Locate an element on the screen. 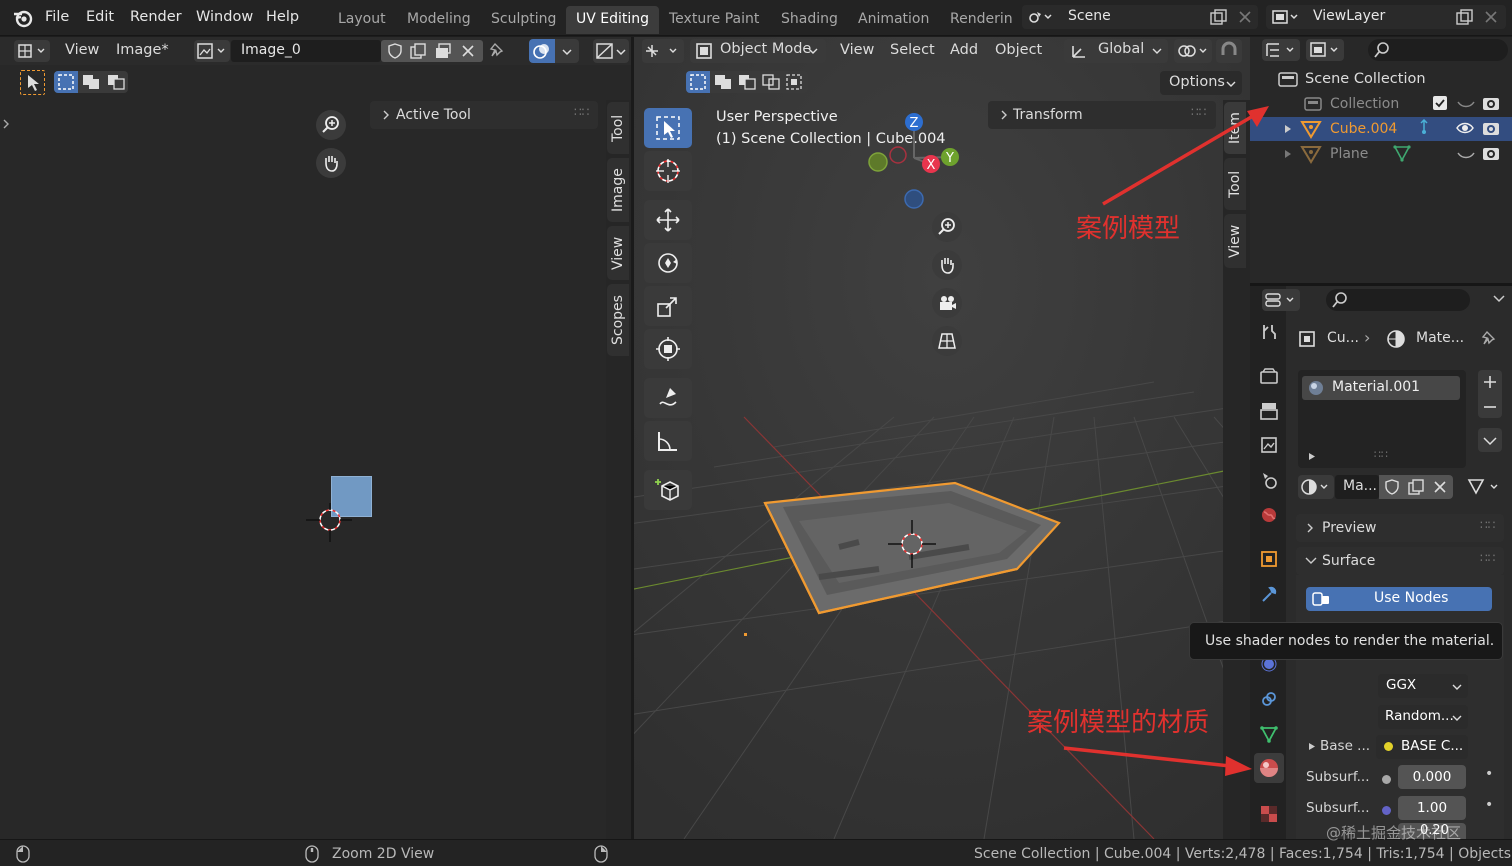 The height and width of the screenshot is (866, 1512). tool-cursor is located at coordinates (668, 171).